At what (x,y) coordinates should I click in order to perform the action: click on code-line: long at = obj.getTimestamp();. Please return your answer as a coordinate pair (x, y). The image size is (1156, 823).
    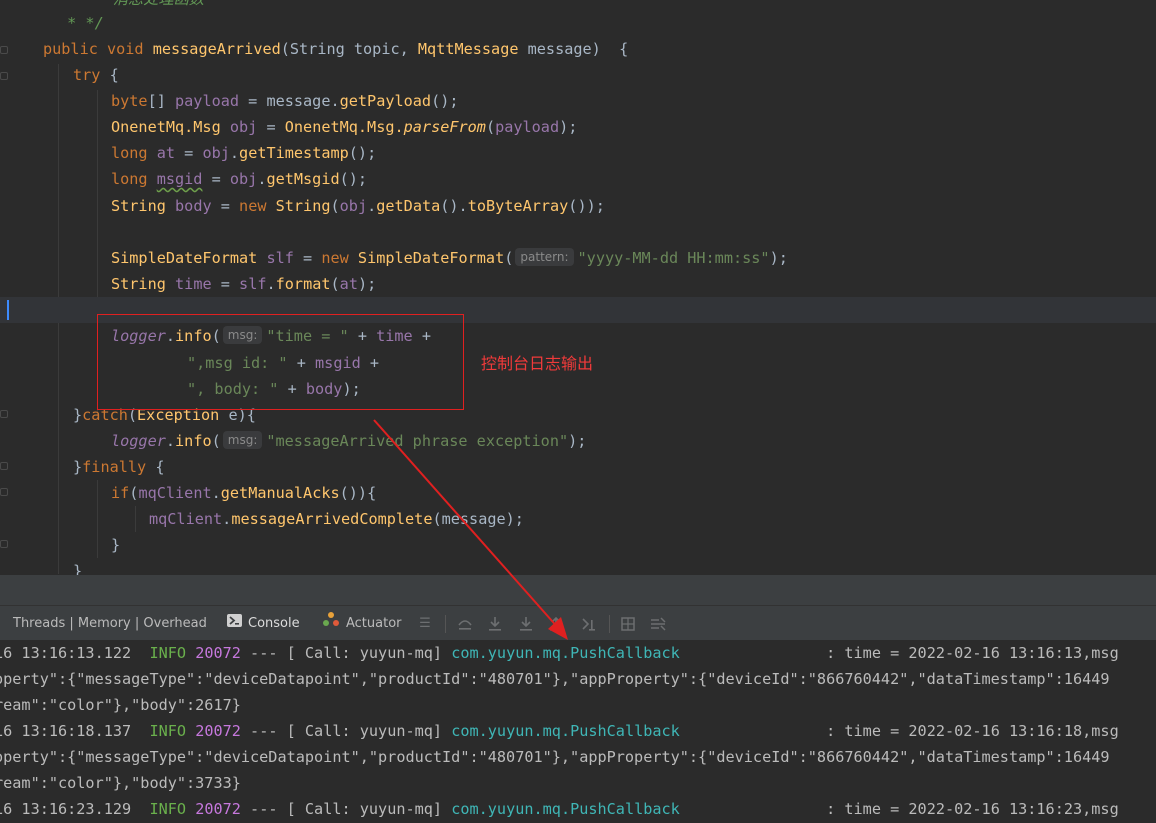
    Looking at the image, I should click on (578, 153).